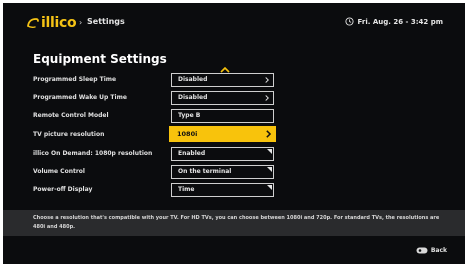 The width and height of the screenshot is (468, 267). Describe the element at coordinates (187, 134) in the screenshot. I see `setting-value: 1080i` at that location.